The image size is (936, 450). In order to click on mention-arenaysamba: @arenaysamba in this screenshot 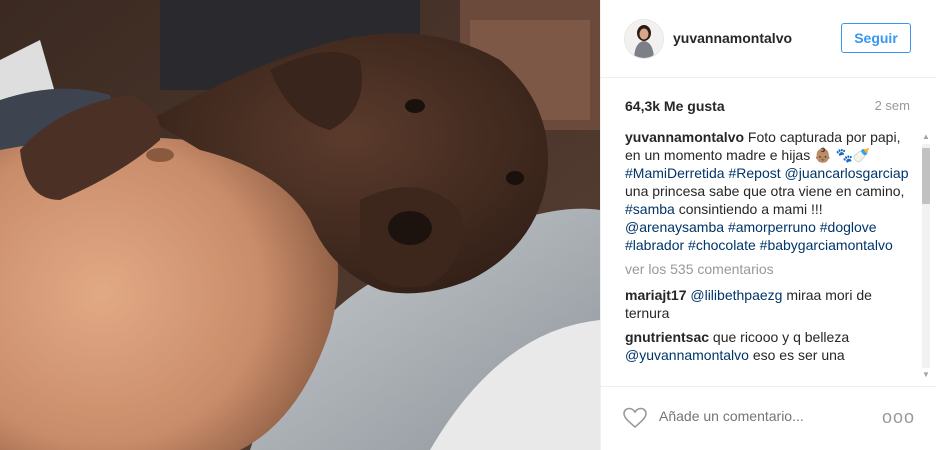, I will do `click(674, 227)`.